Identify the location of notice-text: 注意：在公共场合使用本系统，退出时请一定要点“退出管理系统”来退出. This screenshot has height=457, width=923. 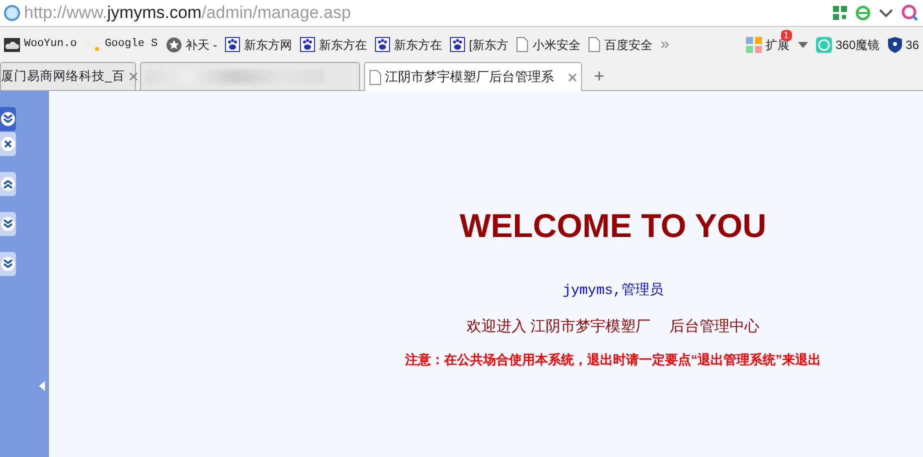
(613, 360).